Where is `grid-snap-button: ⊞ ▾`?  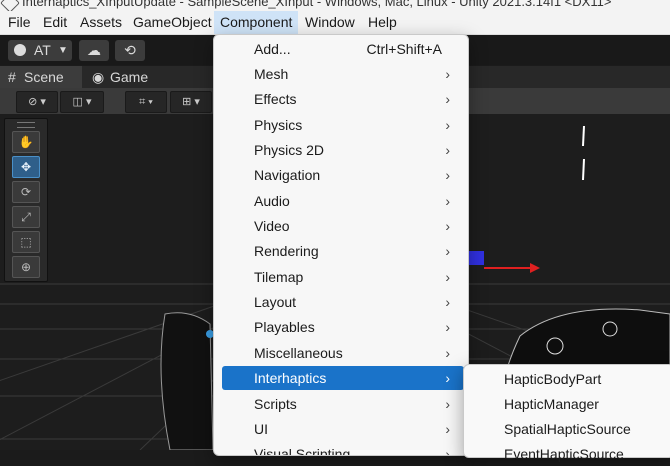
grid-snap-button: ⊞ ▾ is located at coordinates (191, 102).